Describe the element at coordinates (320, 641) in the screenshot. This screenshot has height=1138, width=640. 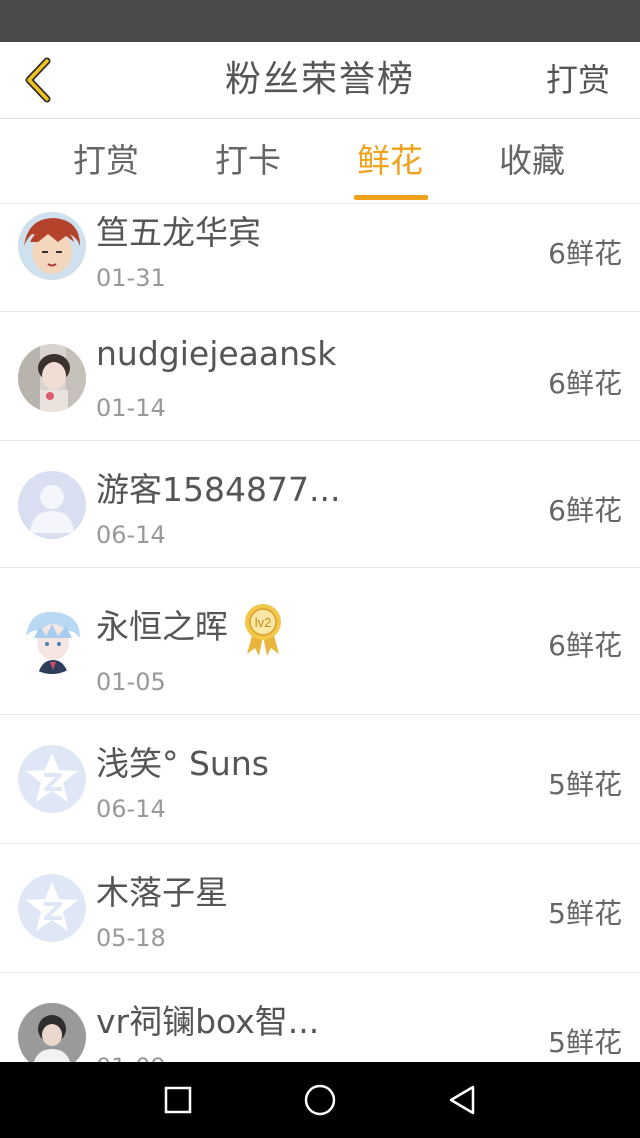
I see `list-item: 永恒之晖 lv2 01-05 6鲜花` at that location.